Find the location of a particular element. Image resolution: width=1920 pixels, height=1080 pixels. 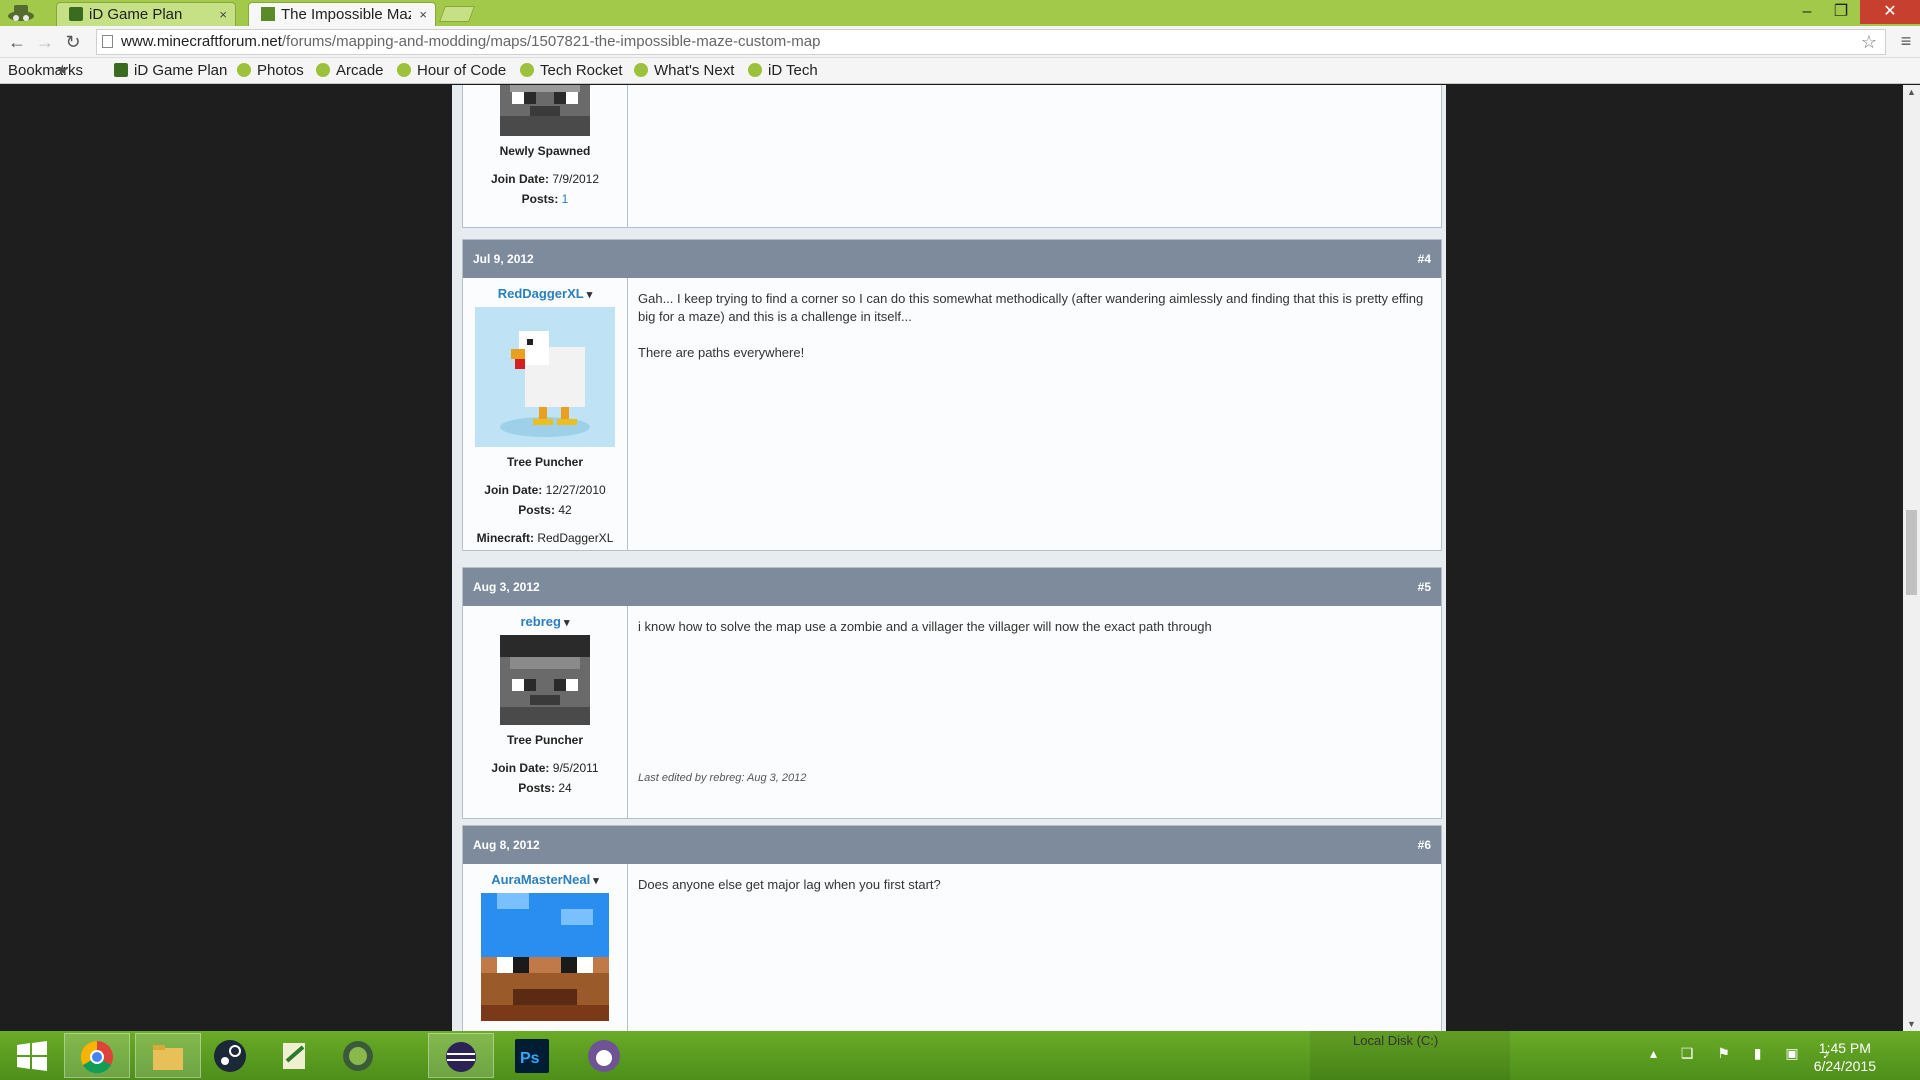

page-icon is located at coordinates (107, 41).